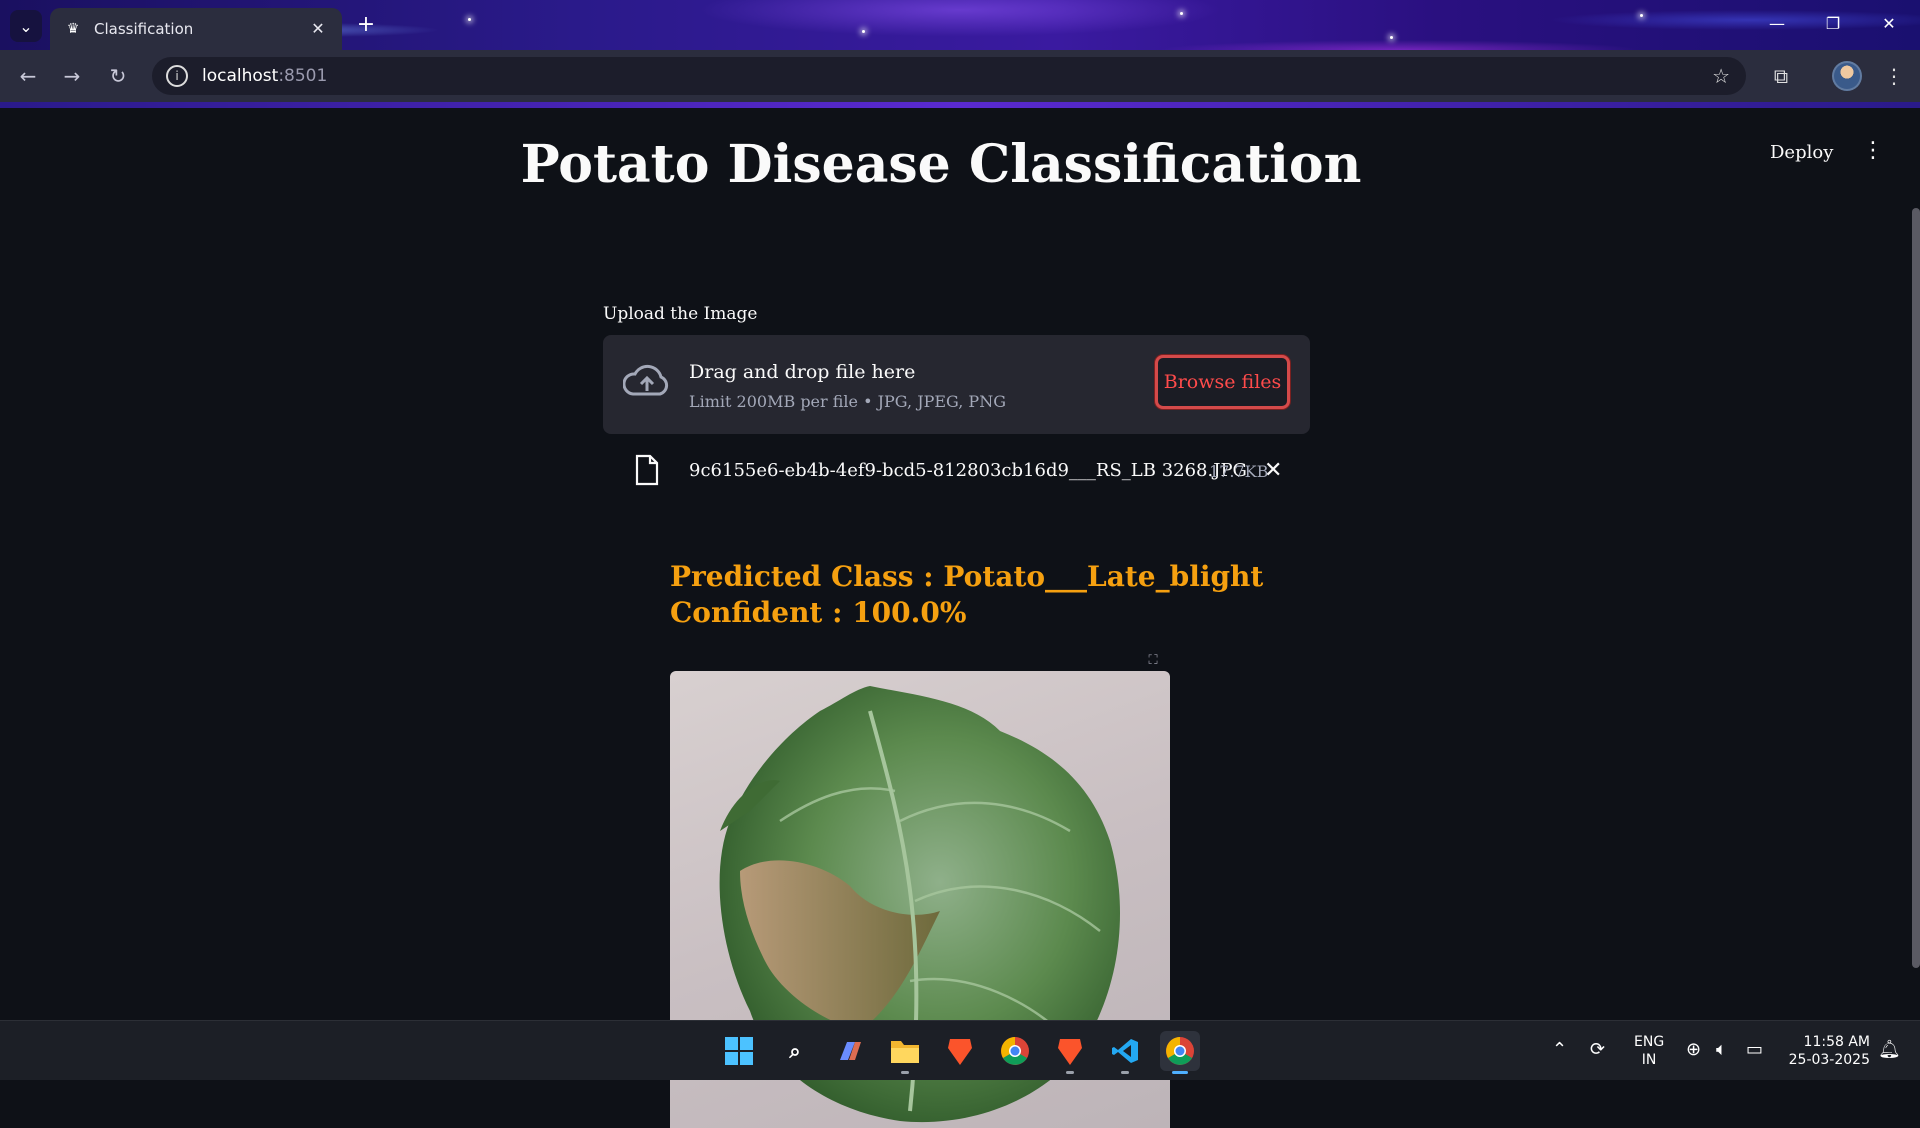 Image resolution: width=1920 pixels, height=1128 pixels. I want to click on address-bar: i localhost:8501 ☆, so click(949, 76).